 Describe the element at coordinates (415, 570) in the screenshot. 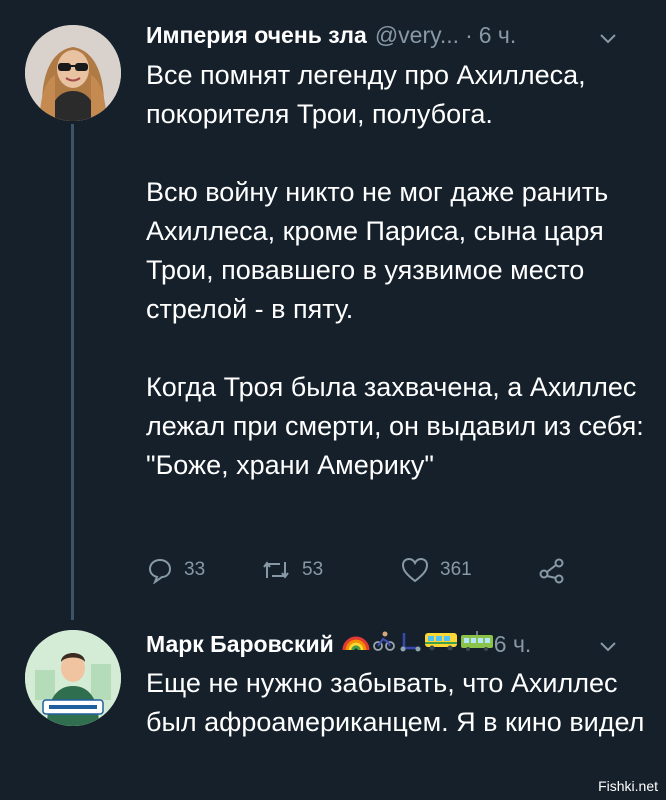

I see `heart-icon` at that location.